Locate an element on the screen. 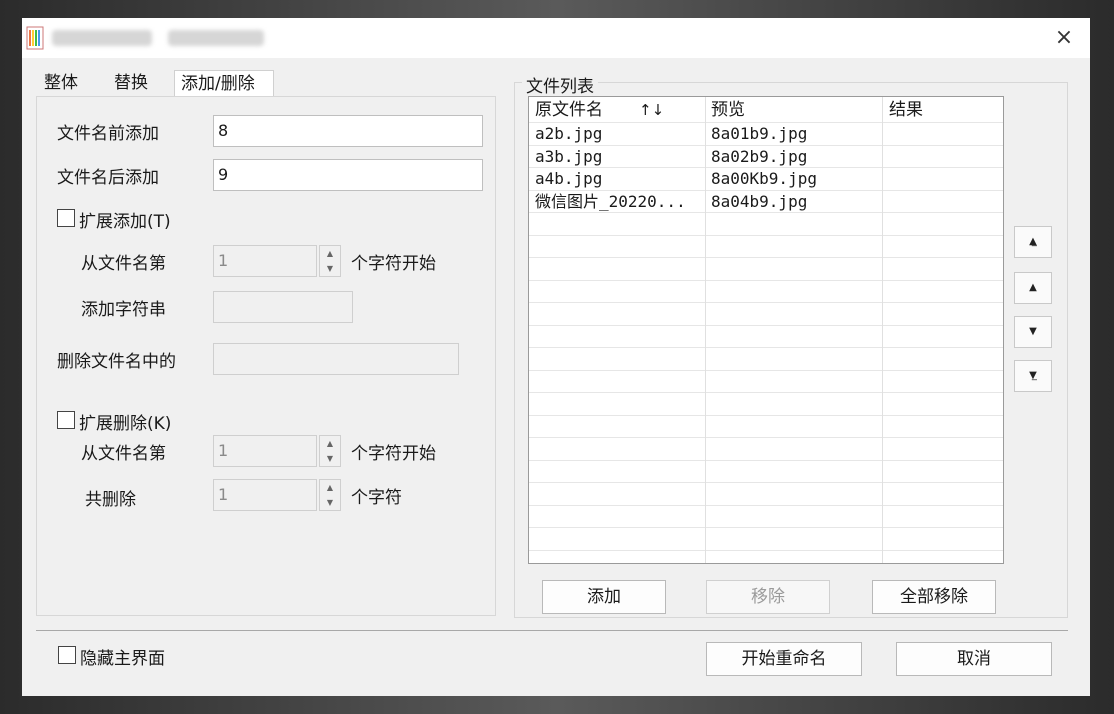 The height and width of the screenshot is (714, 1114). del-from-label: 从文件名第 is located at coordinates (123, 454).